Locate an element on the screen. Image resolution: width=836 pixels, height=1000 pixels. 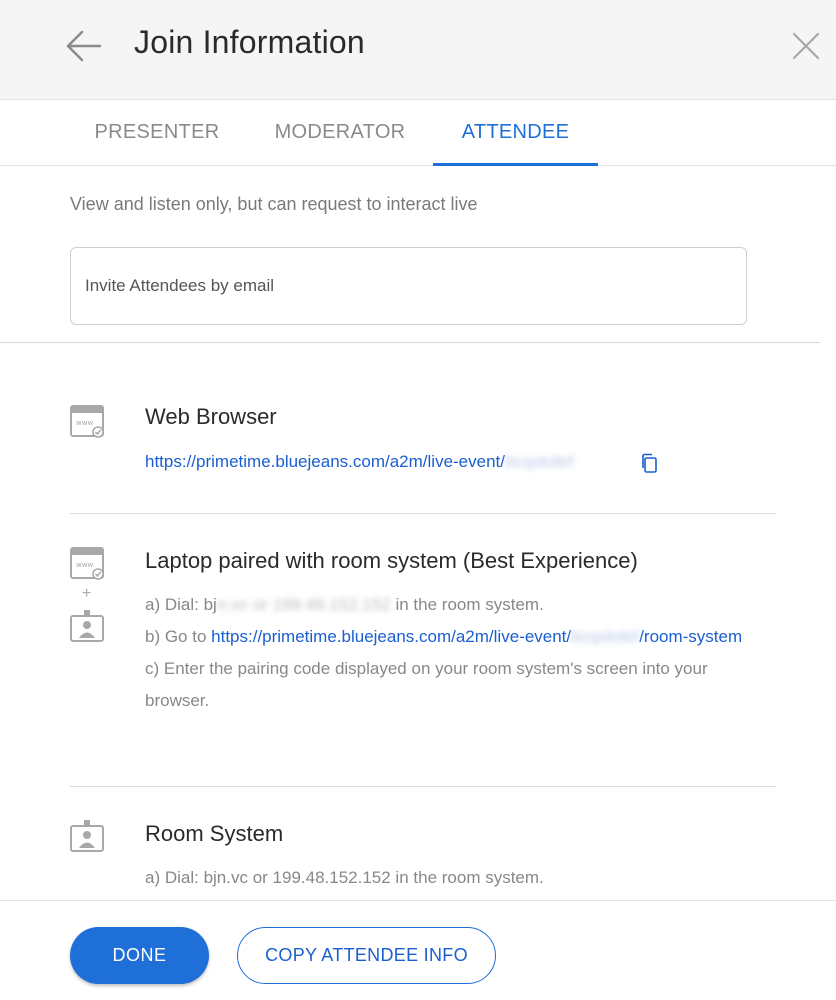
close-icon is located at coordinates (806, 46).